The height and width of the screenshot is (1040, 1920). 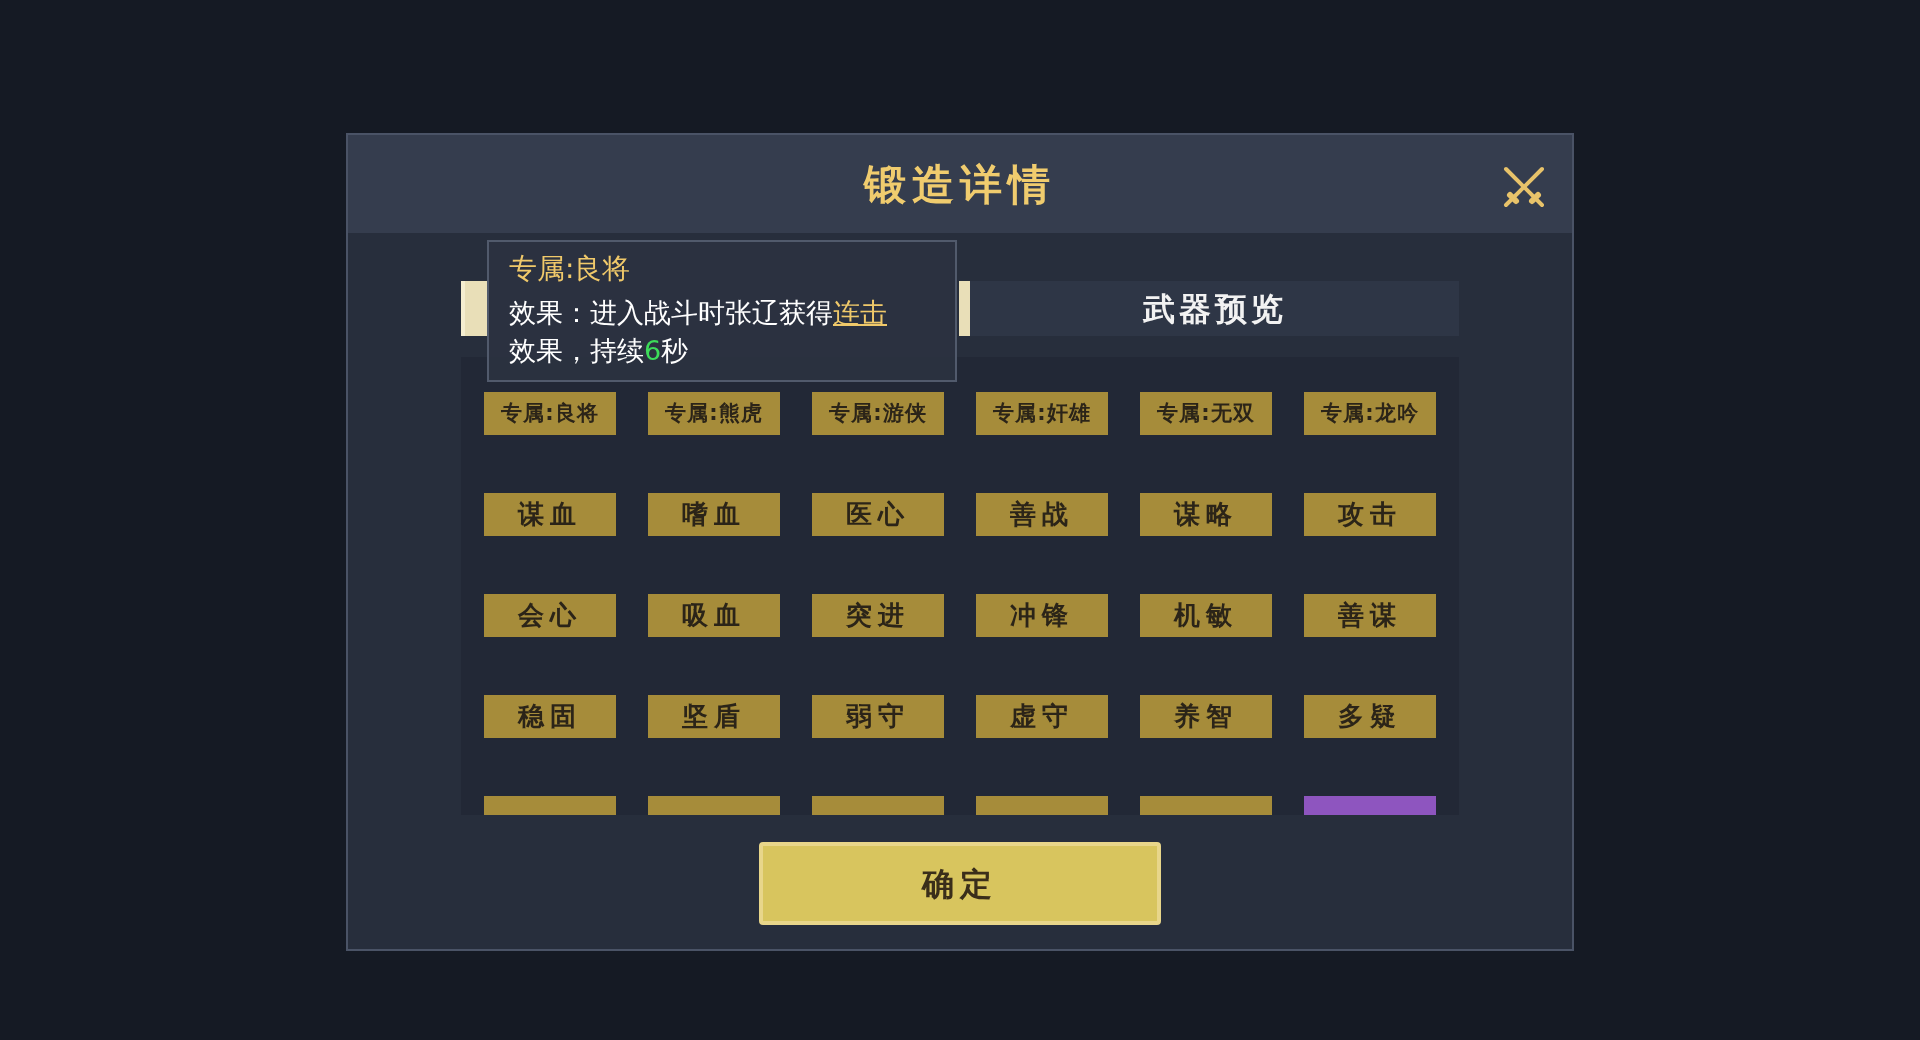 What do you see at coordinates (878, 413) in the screenshot?
I see `attribute-tile: 专属:游侠` at bounding box center [878, 413].